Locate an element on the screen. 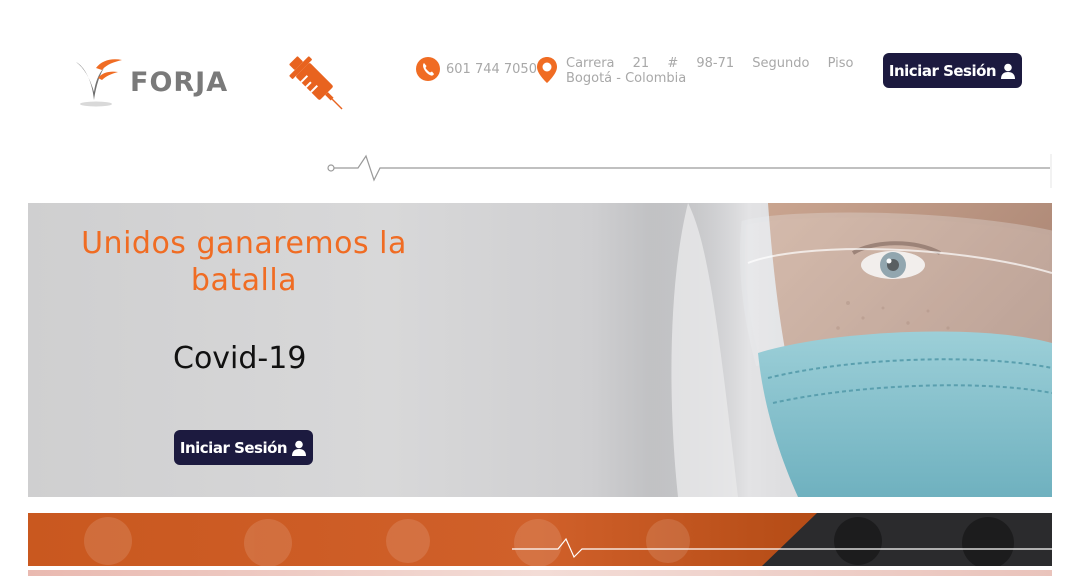 Image resolution: width=1067 pixels, height=576 pixels. header-divider-edge is located at coordinates (1051, 171).